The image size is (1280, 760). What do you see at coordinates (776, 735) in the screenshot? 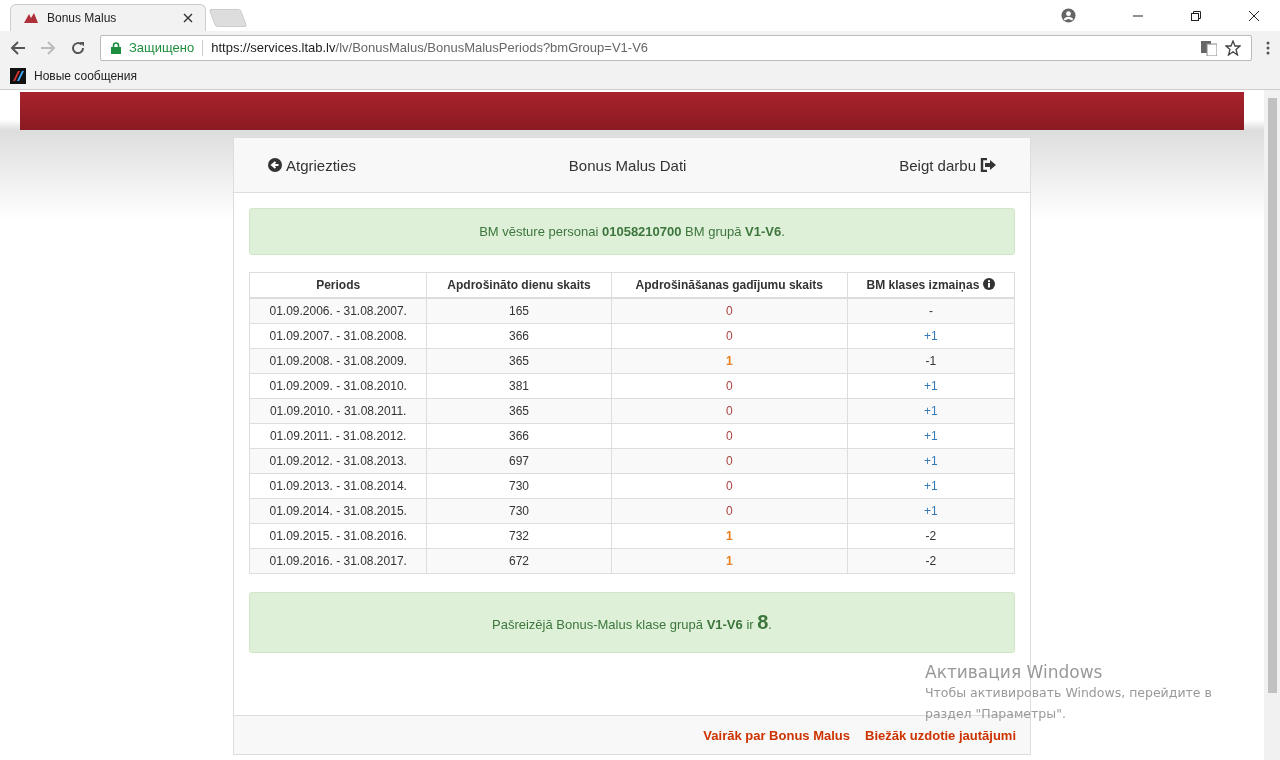
I see `footer-link: Vairāk par Bonus Malus` at bounding box center [776, 735].